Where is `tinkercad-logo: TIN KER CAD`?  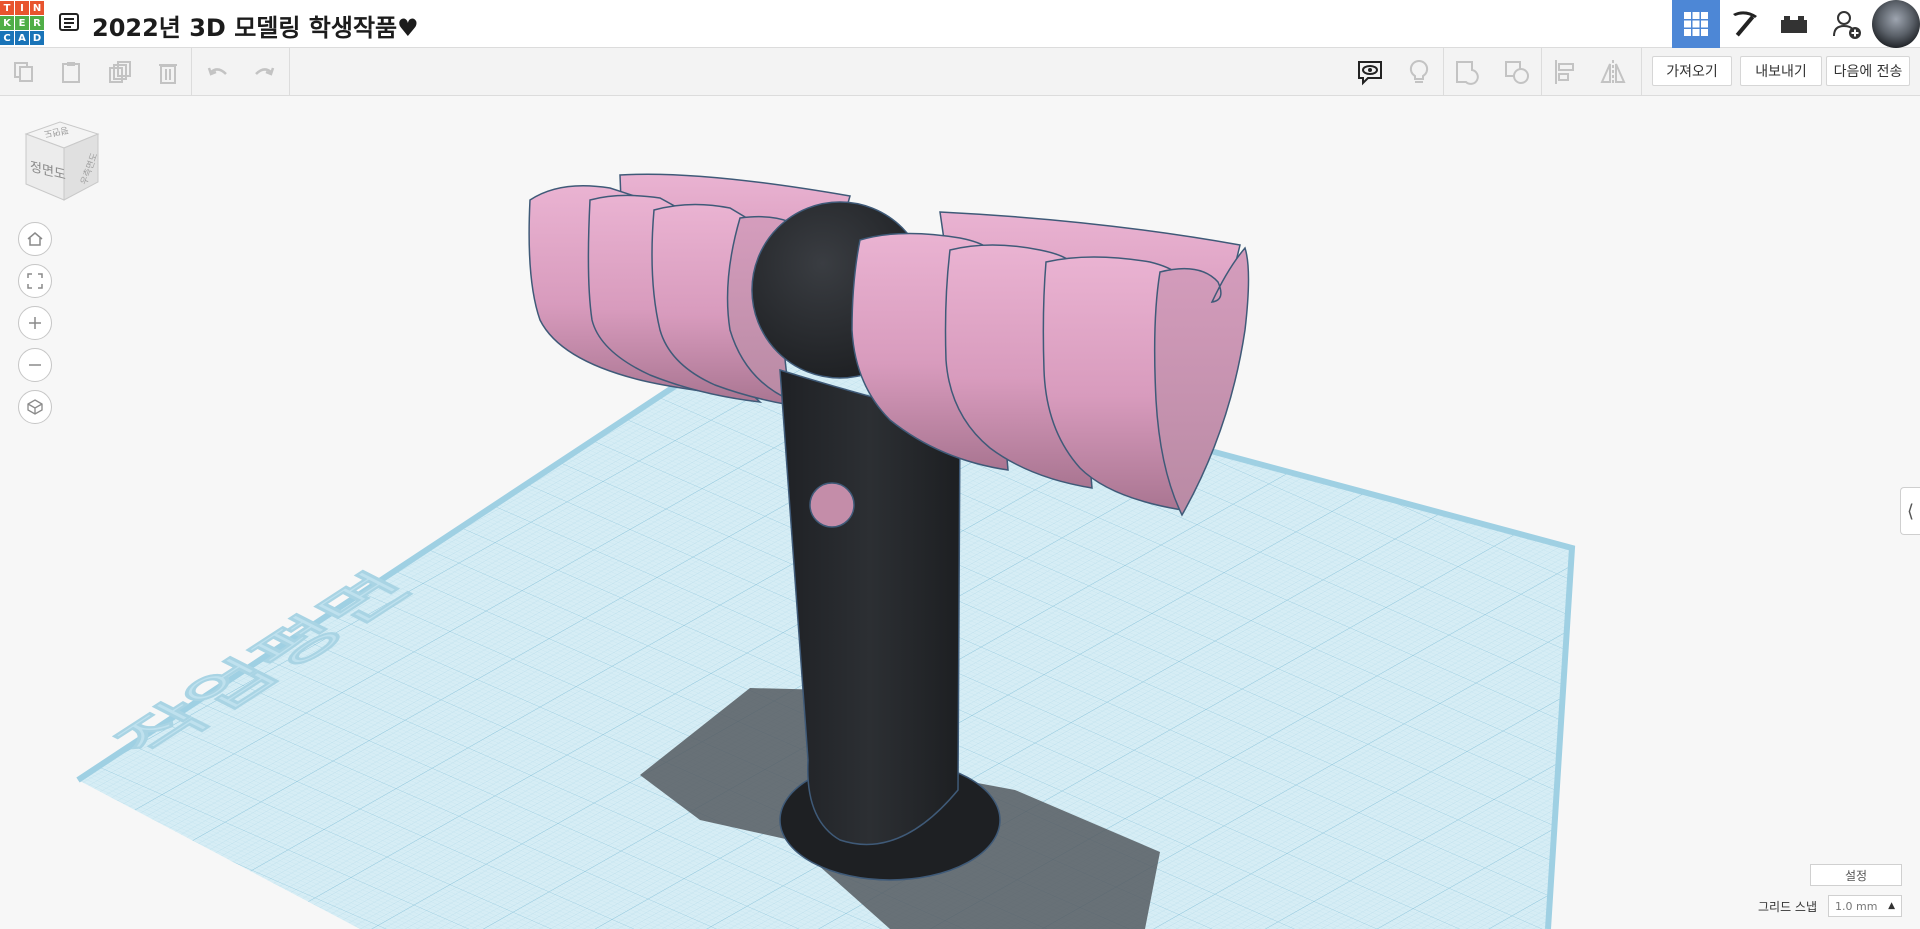
tinkercad-logo: TIN KER CAD is located at coordinates (23, 23).